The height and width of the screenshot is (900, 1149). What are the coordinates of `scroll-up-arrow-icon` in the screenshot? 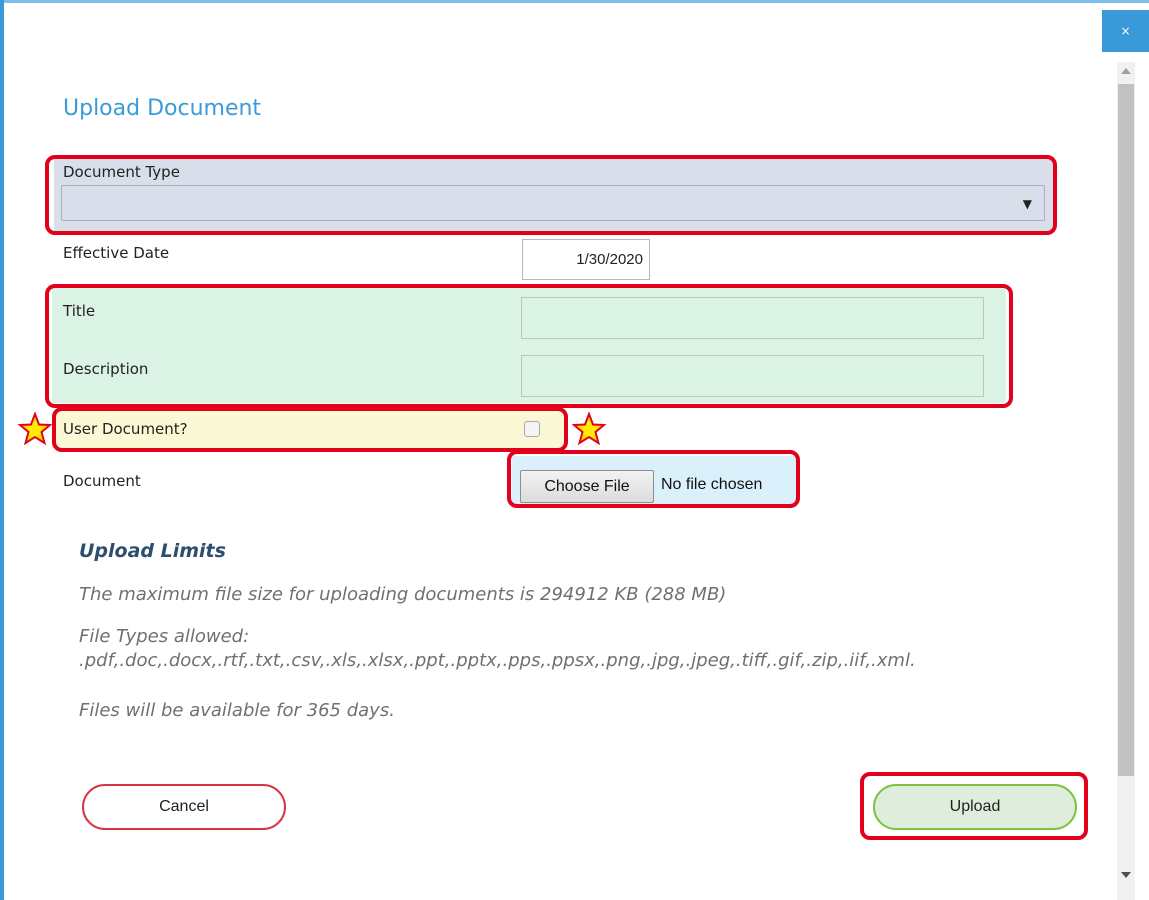 It's located at (1126, 71).